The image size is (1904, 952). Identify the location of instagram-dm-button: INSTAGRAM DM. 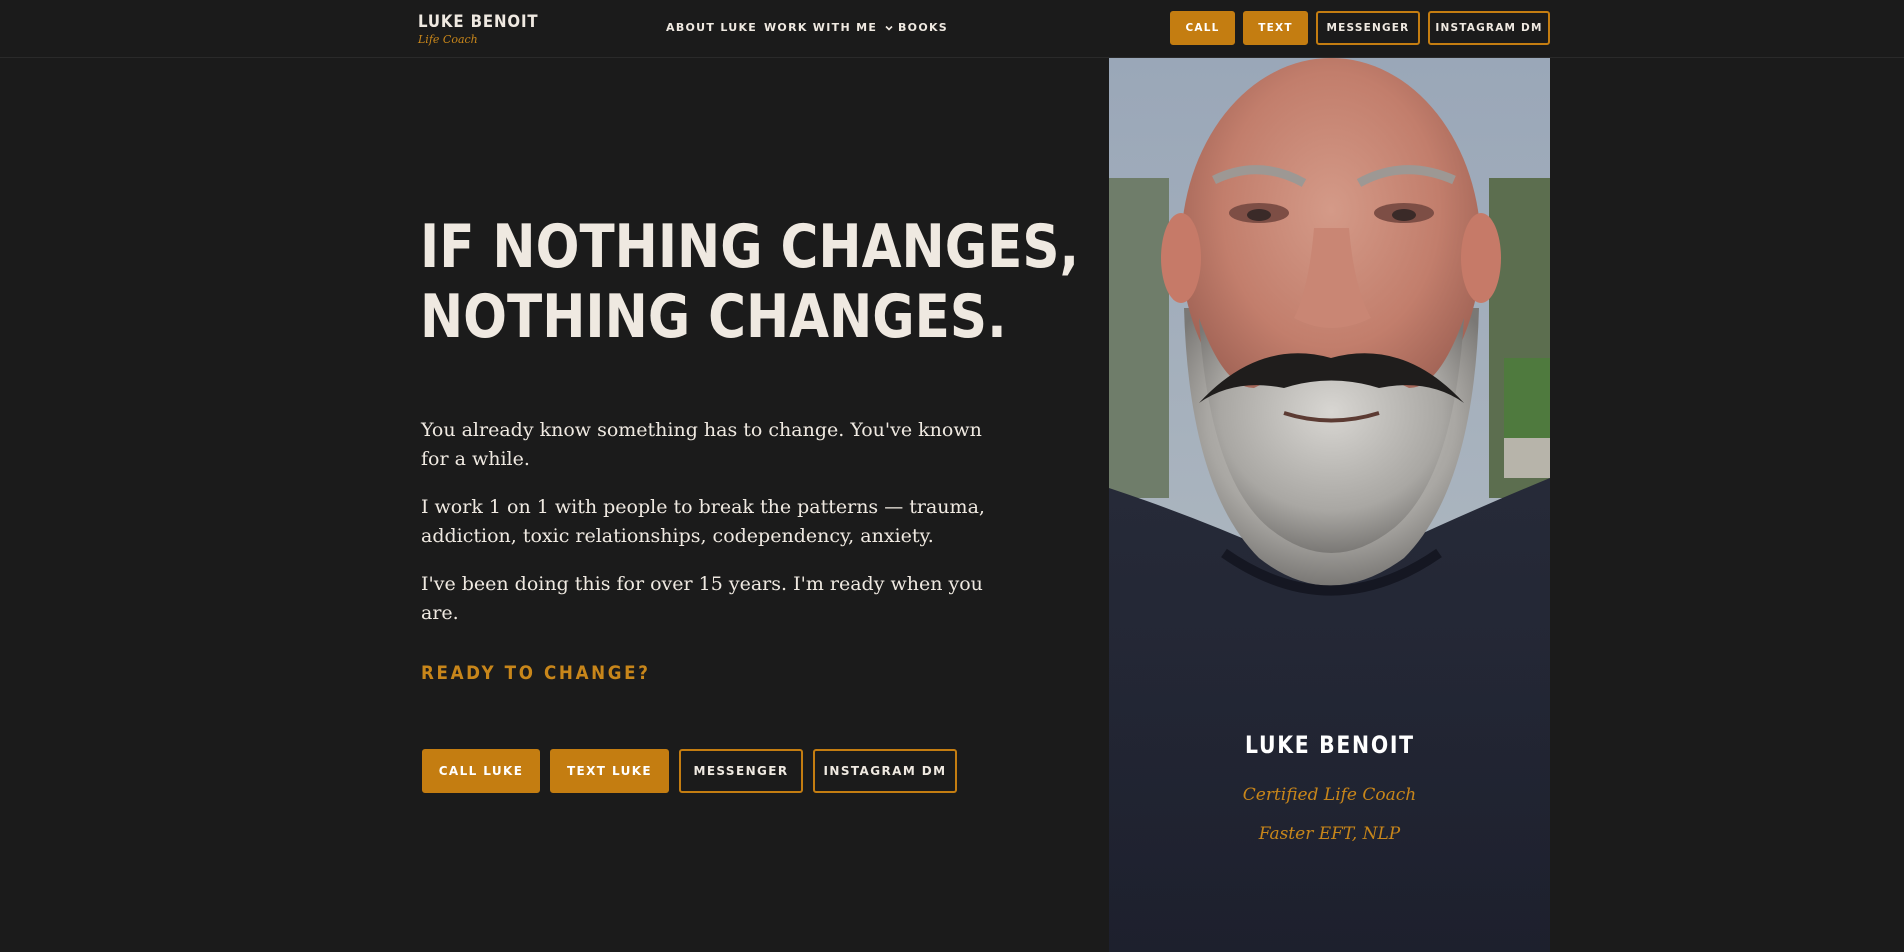
(885, 771).